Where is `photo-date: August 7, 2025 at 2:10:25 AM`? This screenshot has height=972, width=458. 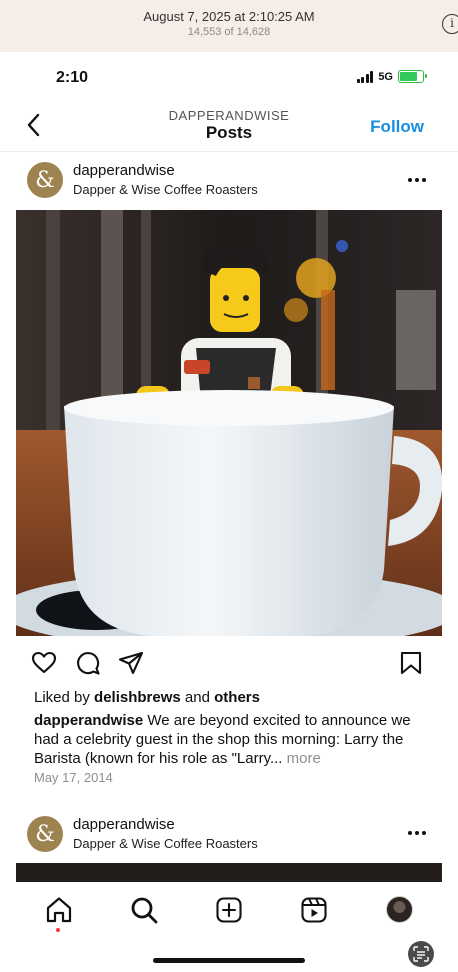
photo-date: August 7, 2025 at 2:10:25 AM is located at coordinates (229, 16).